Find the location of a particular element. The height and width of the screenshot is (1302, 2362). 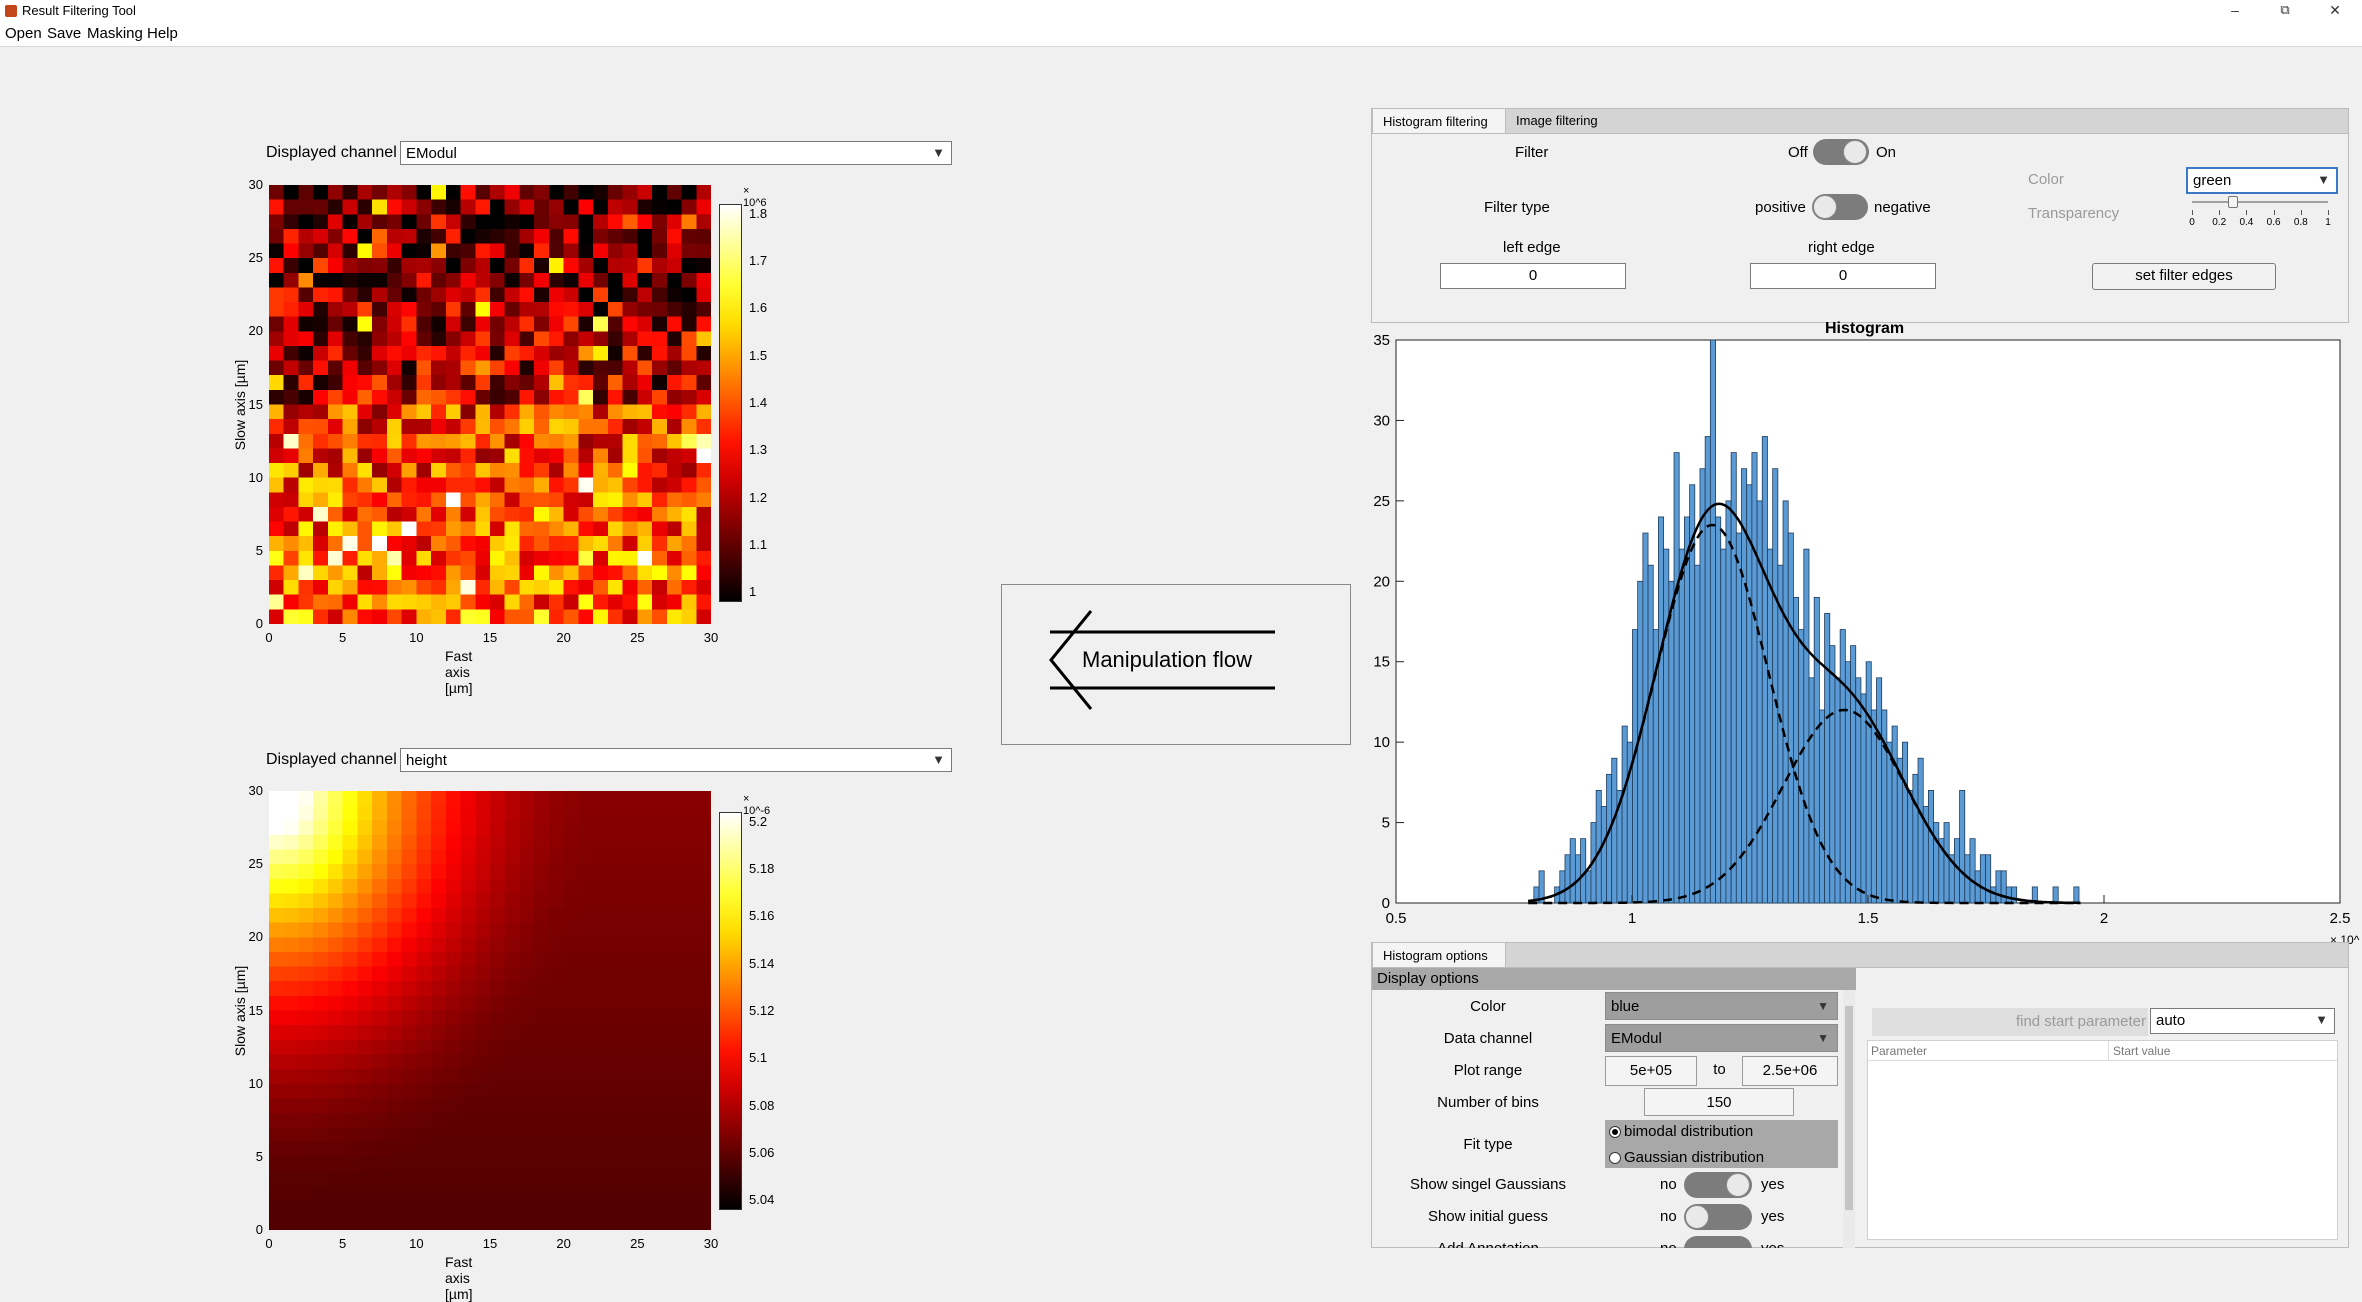

y-tick-label: 20 is located at coordinates (1381, 581).